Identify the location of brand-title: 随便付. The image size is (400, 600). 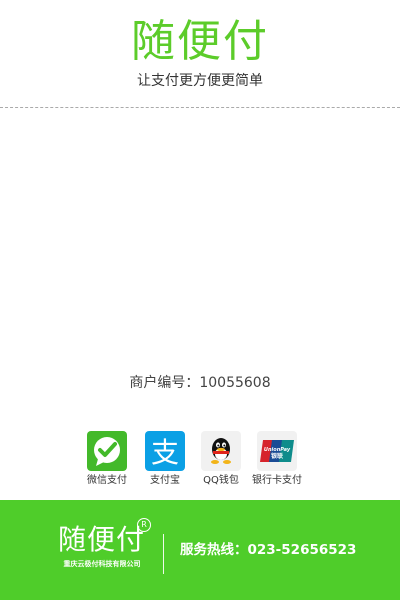
(200, 41).